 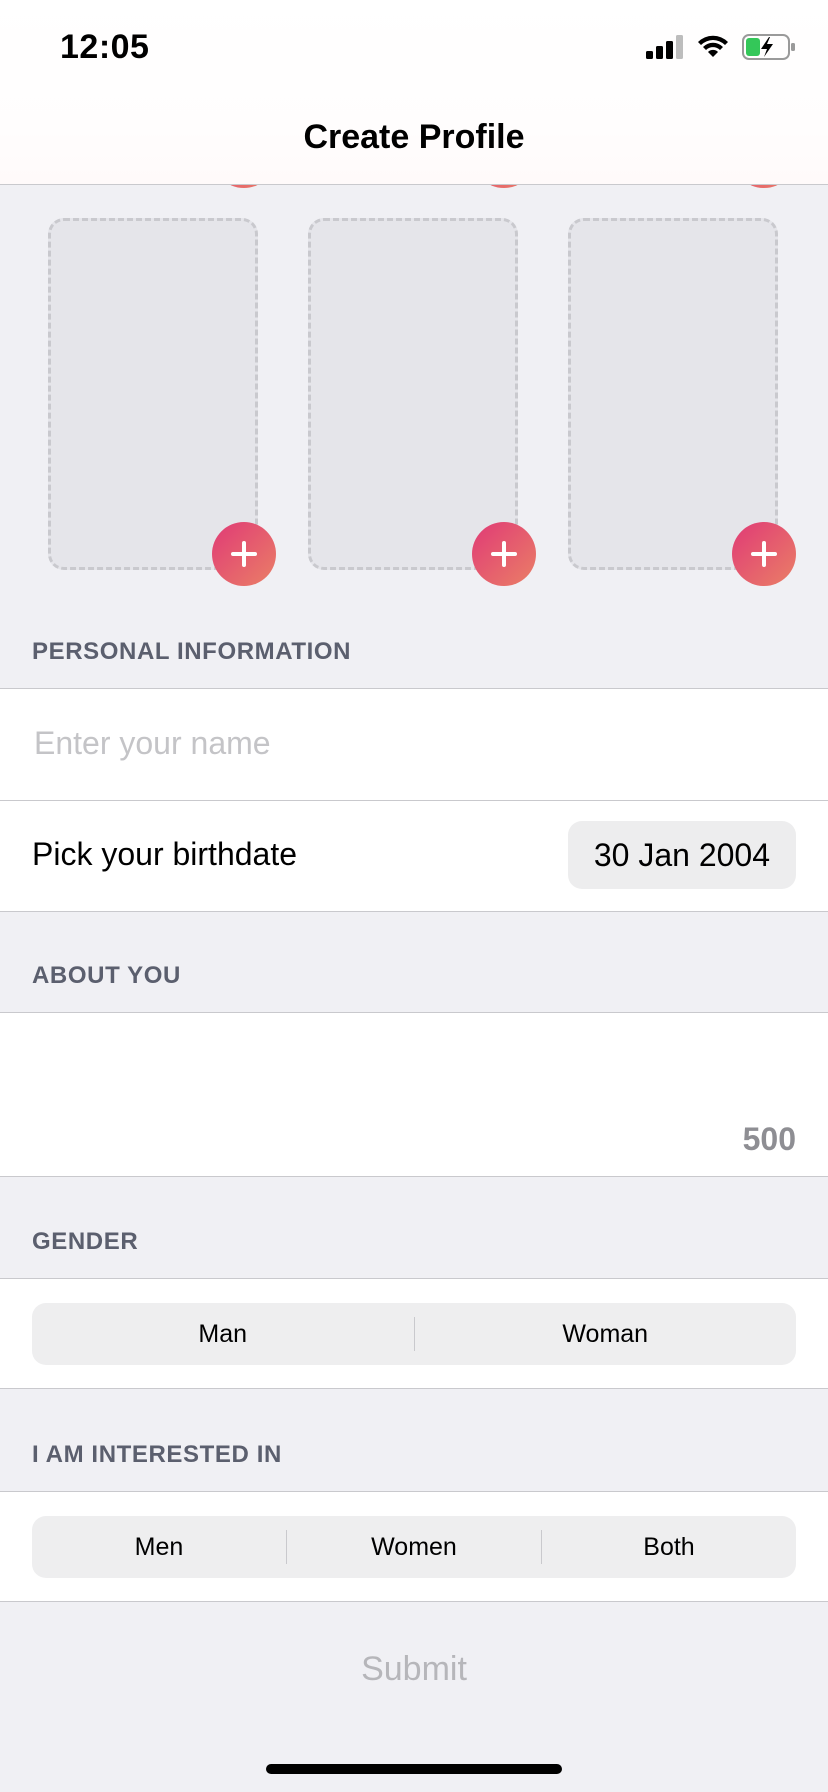 I want to click on interest-group: Men Women Both, so click(x=414, y=1546).